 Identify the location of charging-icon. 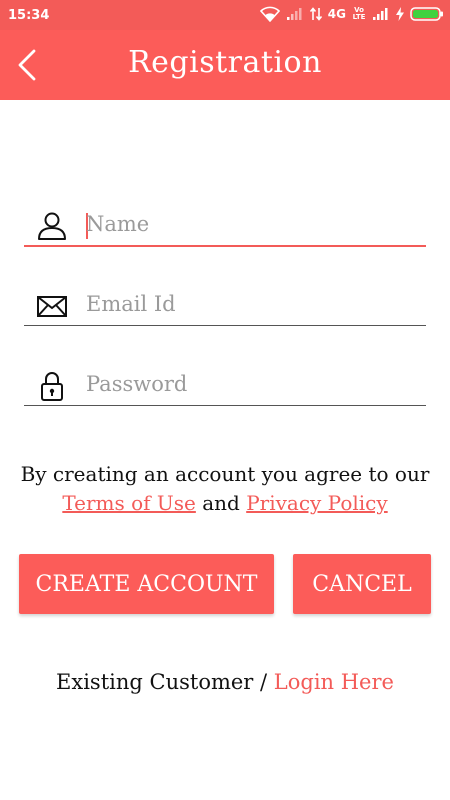
(400, 14).